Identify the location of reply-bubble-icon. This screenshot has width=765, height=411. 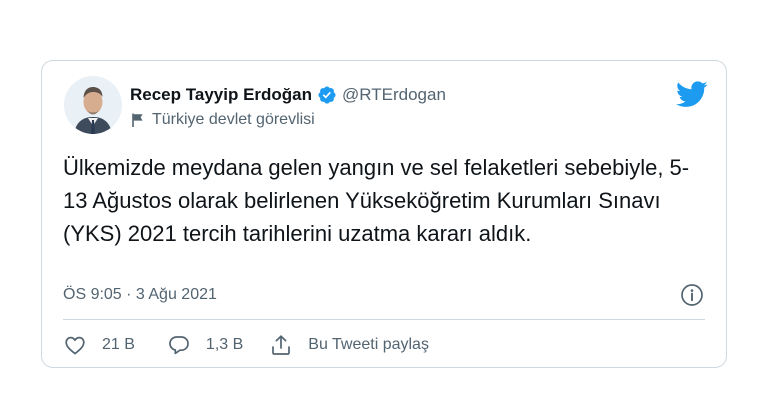
(179, 345).